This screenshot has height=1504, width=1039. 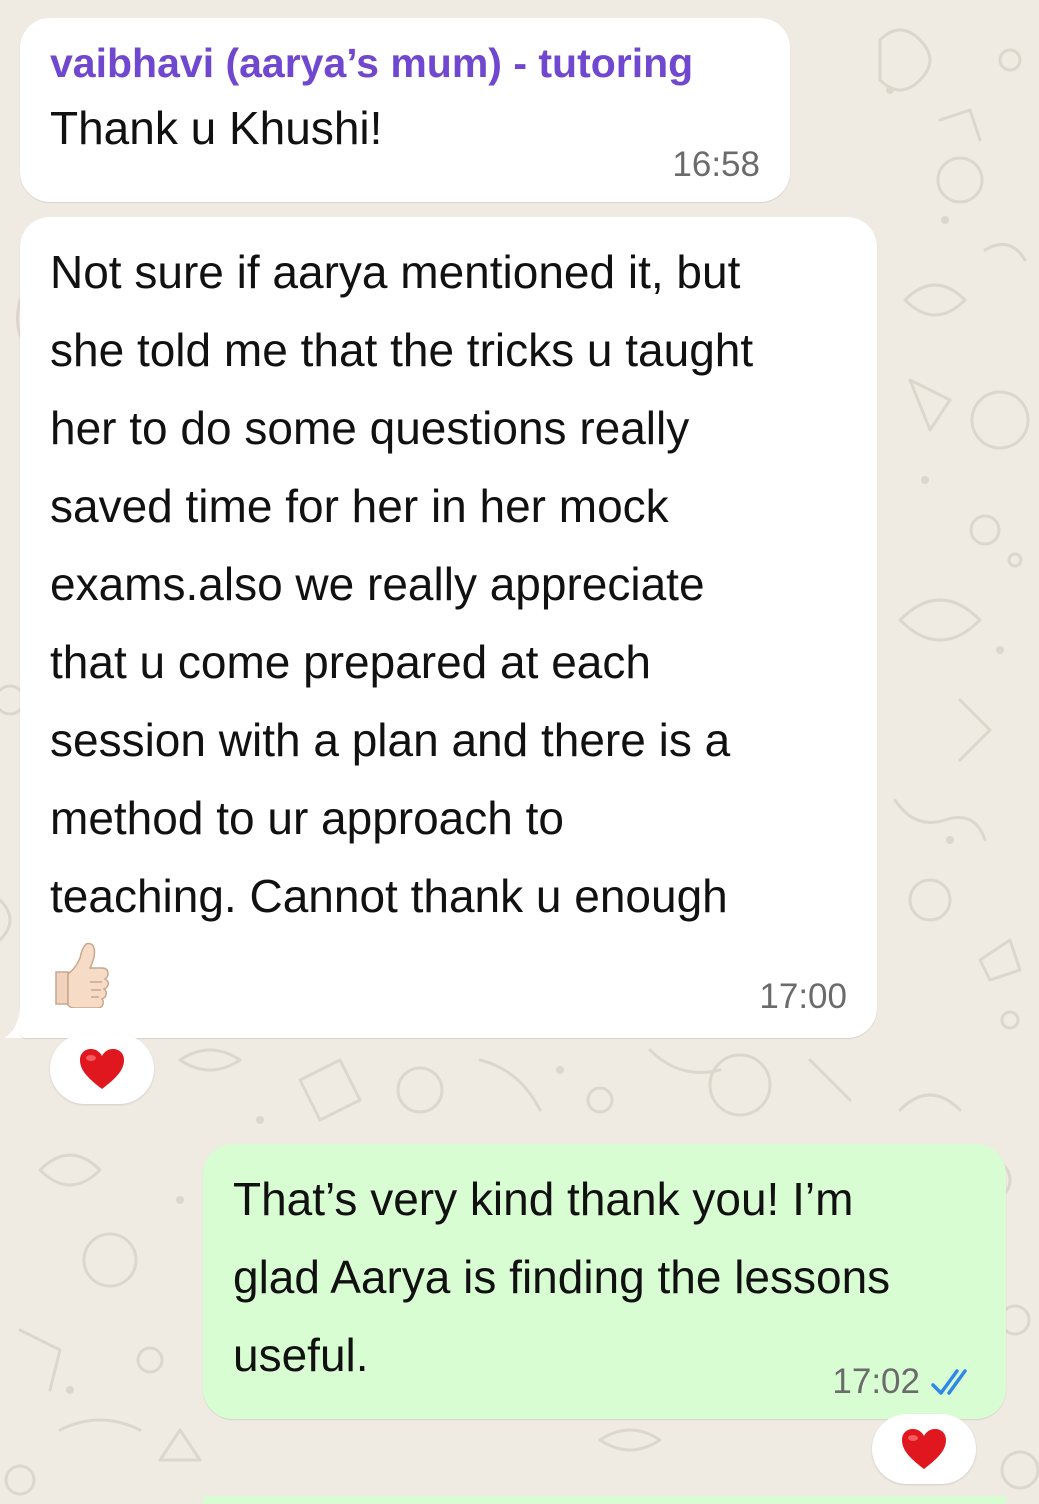 What do you see at coordinates (716, 164) in the screenshot?
I see `message-timestamp: 16:58` at bounding box center [716, 164].